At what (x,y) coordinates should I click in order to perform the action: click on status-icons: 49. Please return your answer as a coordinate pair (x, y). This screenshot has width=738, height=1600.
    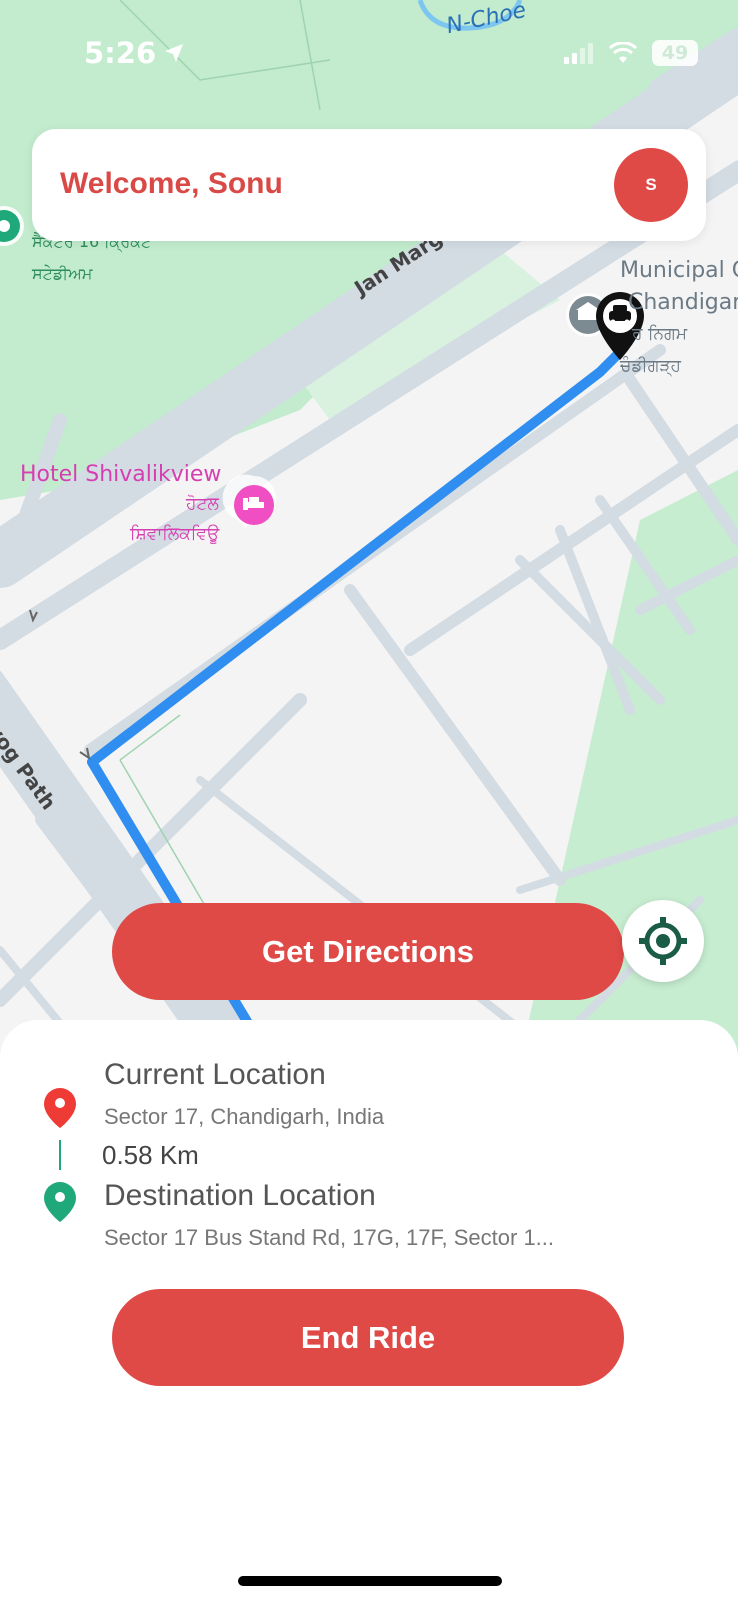
    Looking at the image, I should click on (631, 53).